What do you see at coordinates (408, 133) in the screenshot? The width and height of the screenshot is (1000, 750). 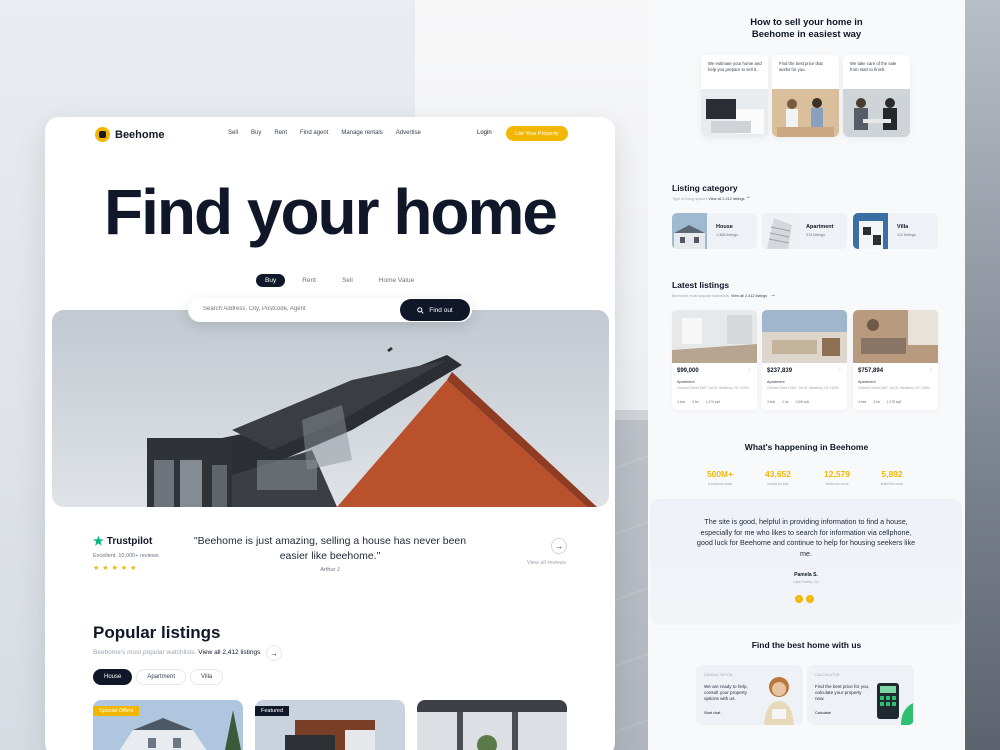 I see `nav-link-advertise: Advertise` at bounding box center [408, 133].